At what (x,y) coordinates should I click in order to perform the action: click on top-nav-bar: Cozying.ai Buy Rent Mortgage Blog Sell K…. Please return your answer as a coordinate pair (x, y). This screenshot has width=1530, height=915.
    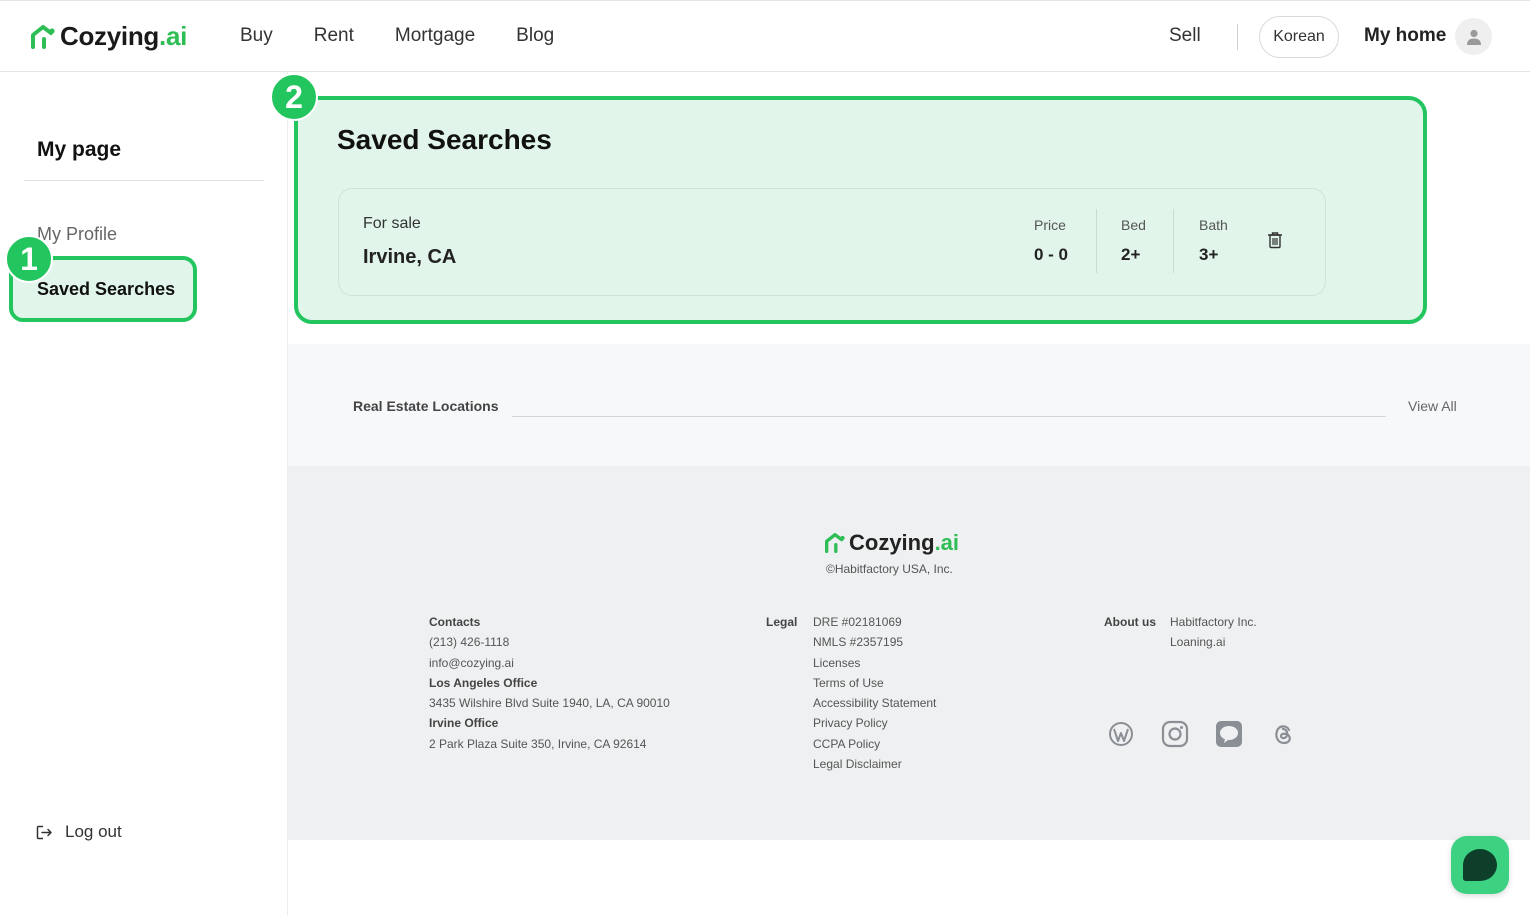
    Looking at the image, I should click on (765, 36).